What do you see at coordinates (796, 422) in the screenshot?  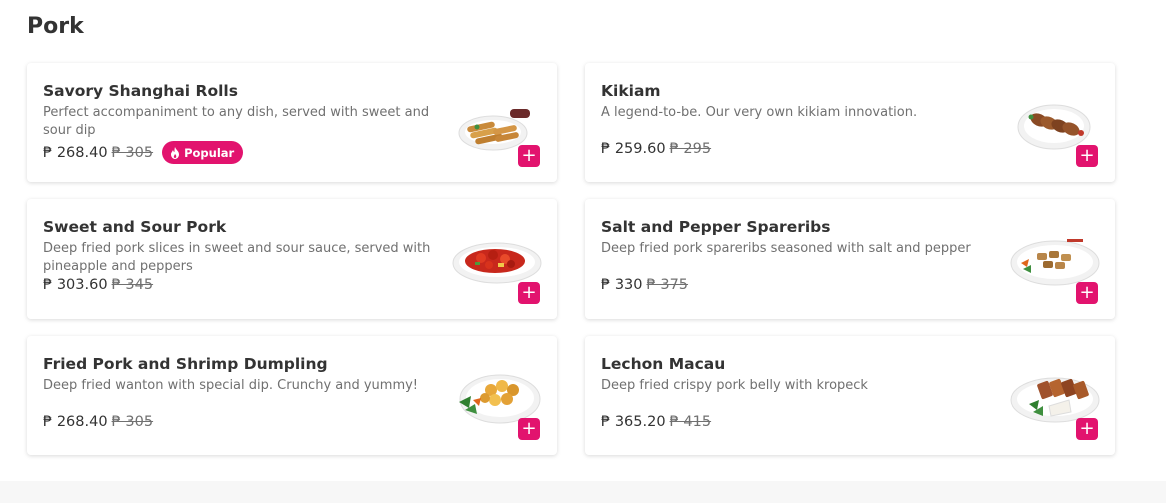 I see `price-row: ₱ 365.20 ₱ 415` at bounding box center [796, 422].